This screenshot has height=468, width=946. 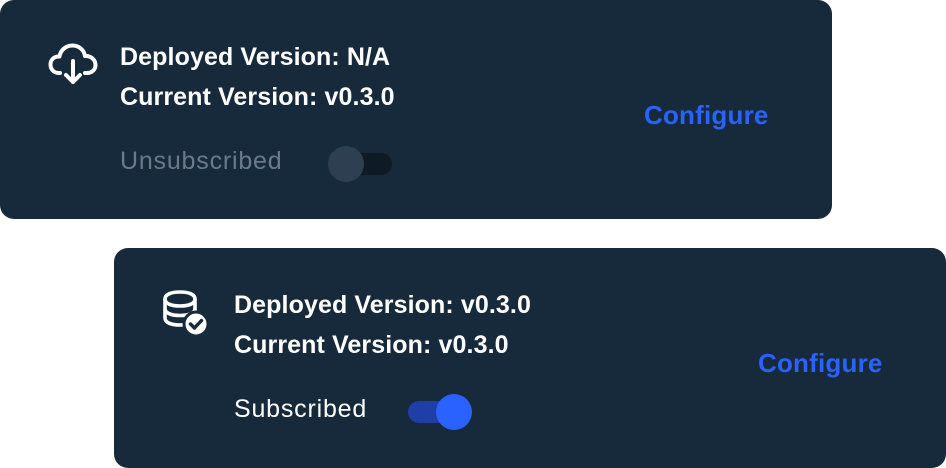 What do you see at coordinates (187, 313) in the screenshot?
I see `database-check-icon` at bounding box center [187, 313].